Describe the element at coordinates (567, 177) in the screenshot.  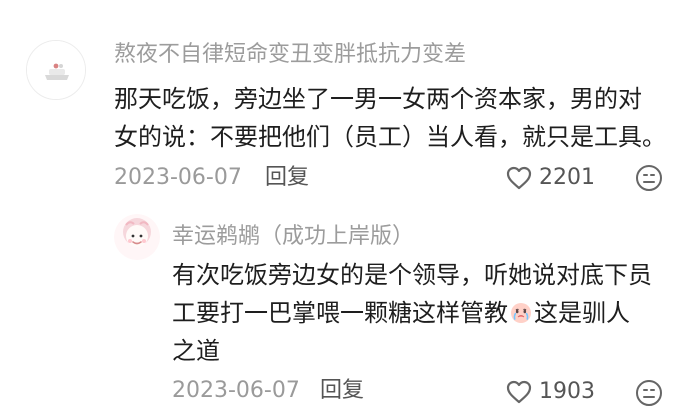
I see `like-count: 2201` at that location.